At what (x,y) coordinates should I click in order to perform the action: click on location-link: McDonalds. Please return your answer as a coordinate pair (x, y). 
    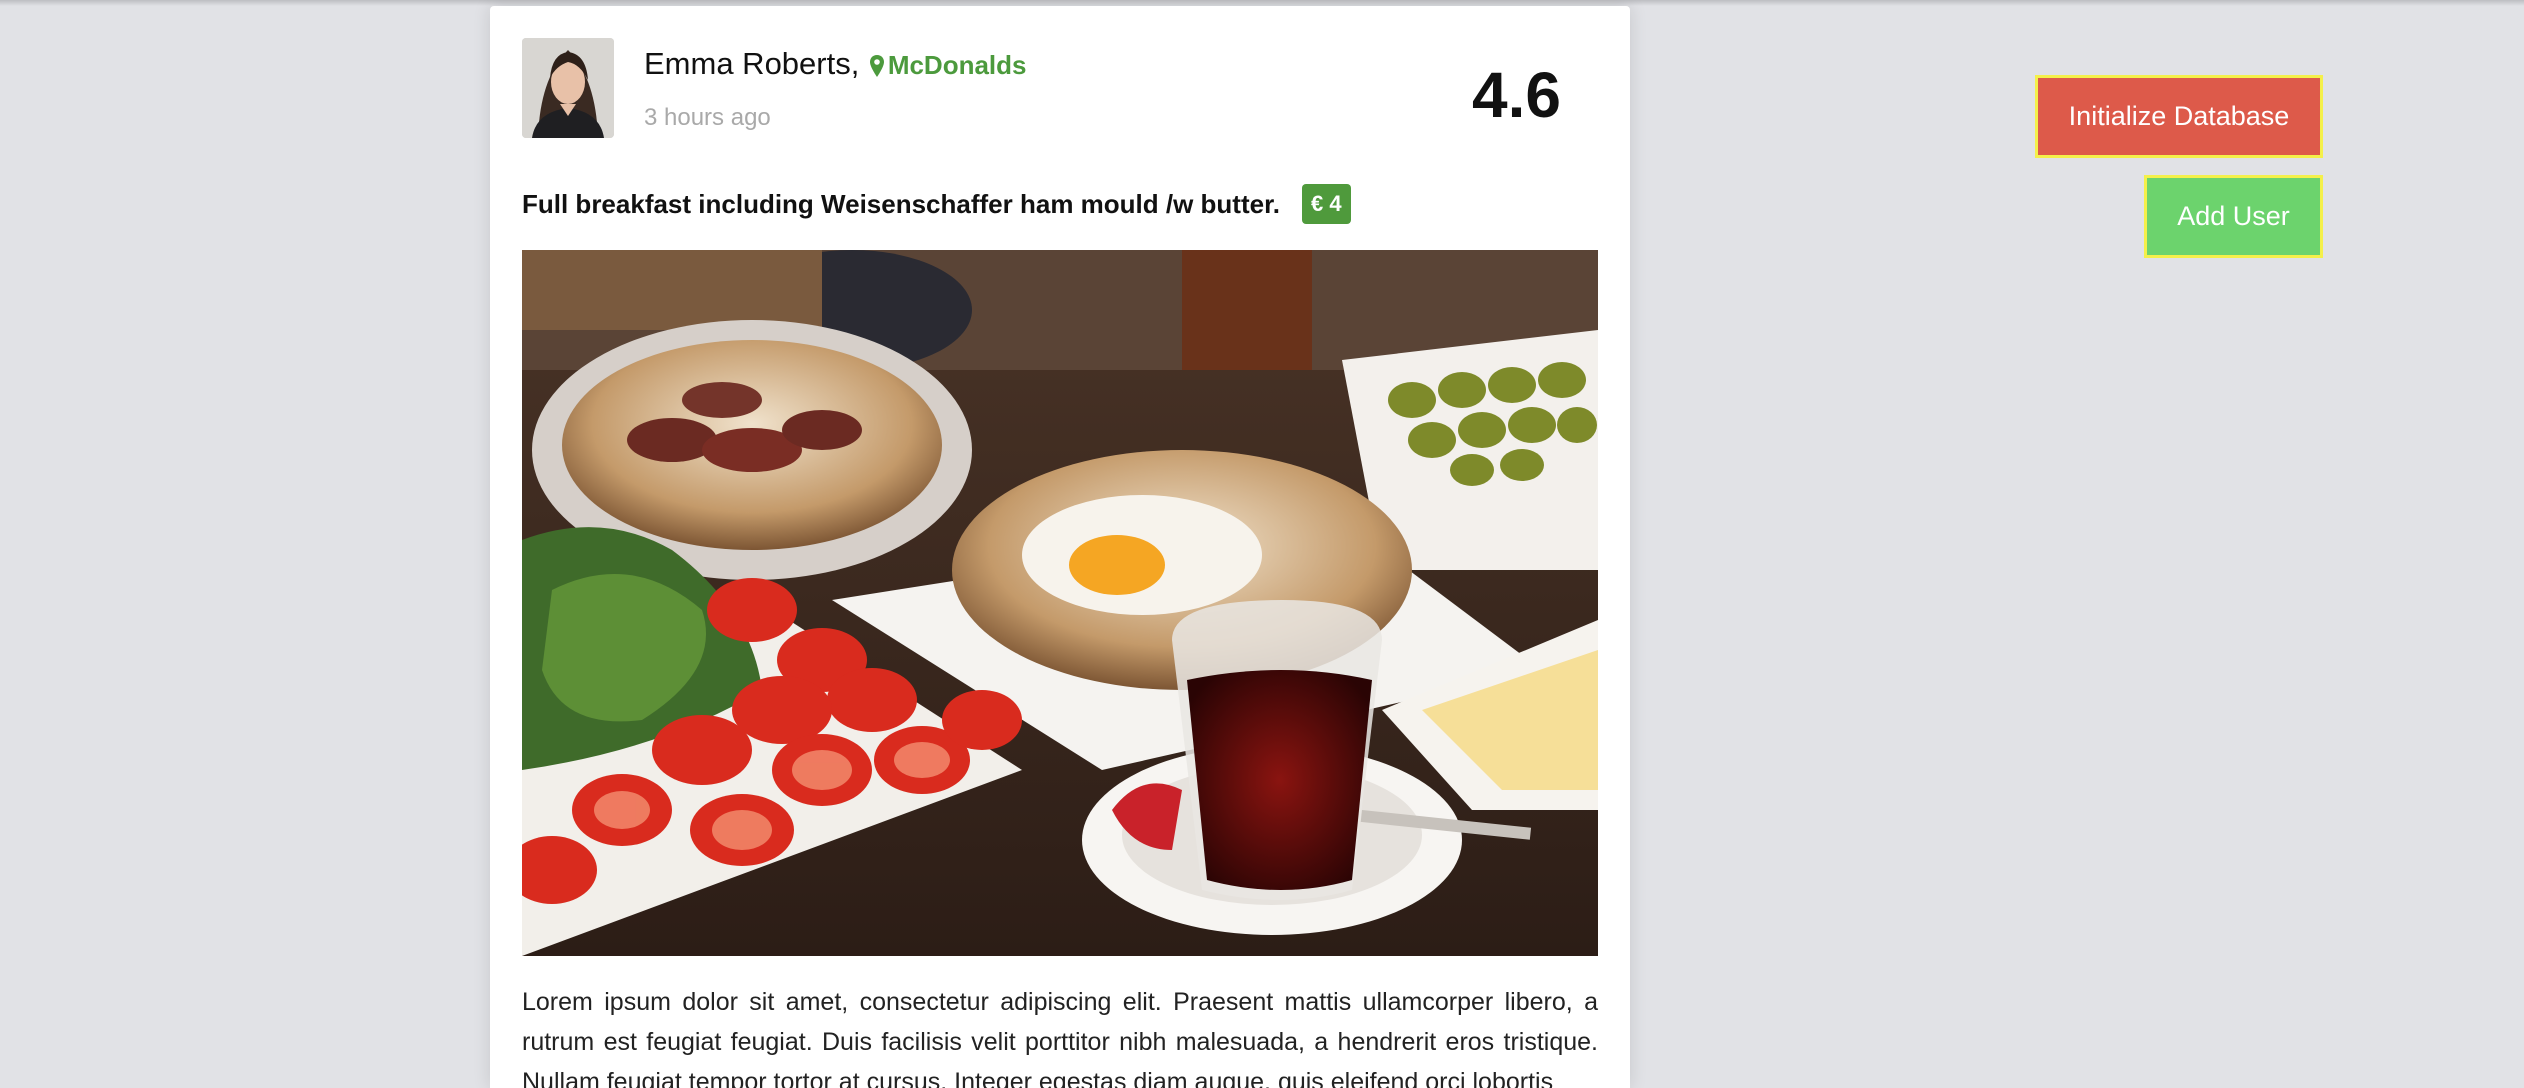
    Looking at the image, I should click on (948, 65).